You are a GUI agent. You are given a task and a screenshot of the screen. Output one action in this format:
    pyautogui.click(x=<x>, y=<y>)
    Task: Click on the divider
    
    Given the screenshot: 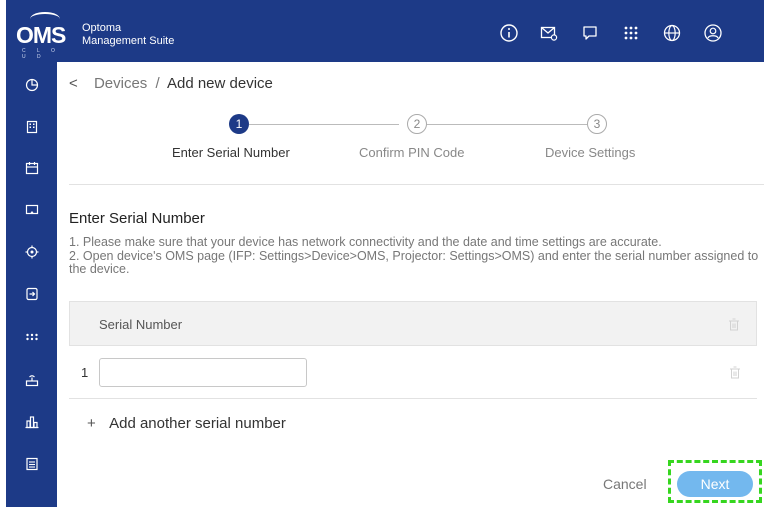 What is the action you would take?
    pyautogui.click(x=416, y=184)
    